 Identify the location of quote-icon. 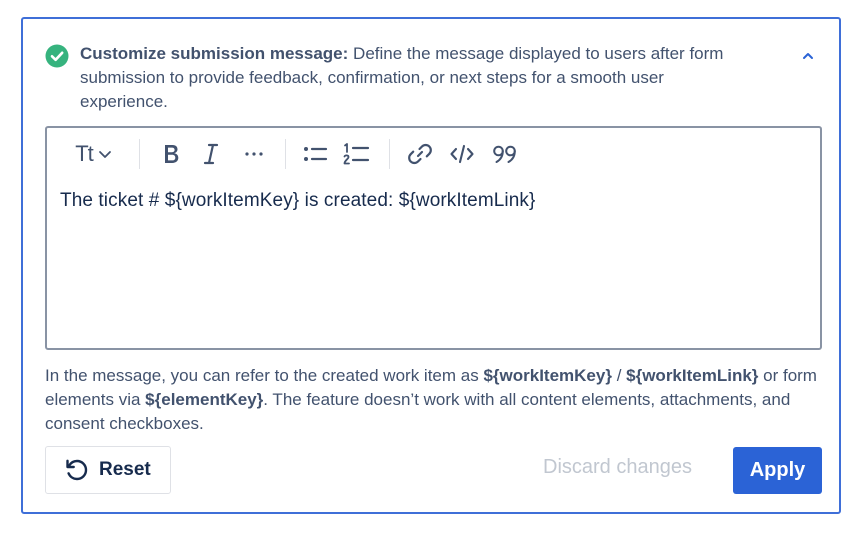
(504, 154).